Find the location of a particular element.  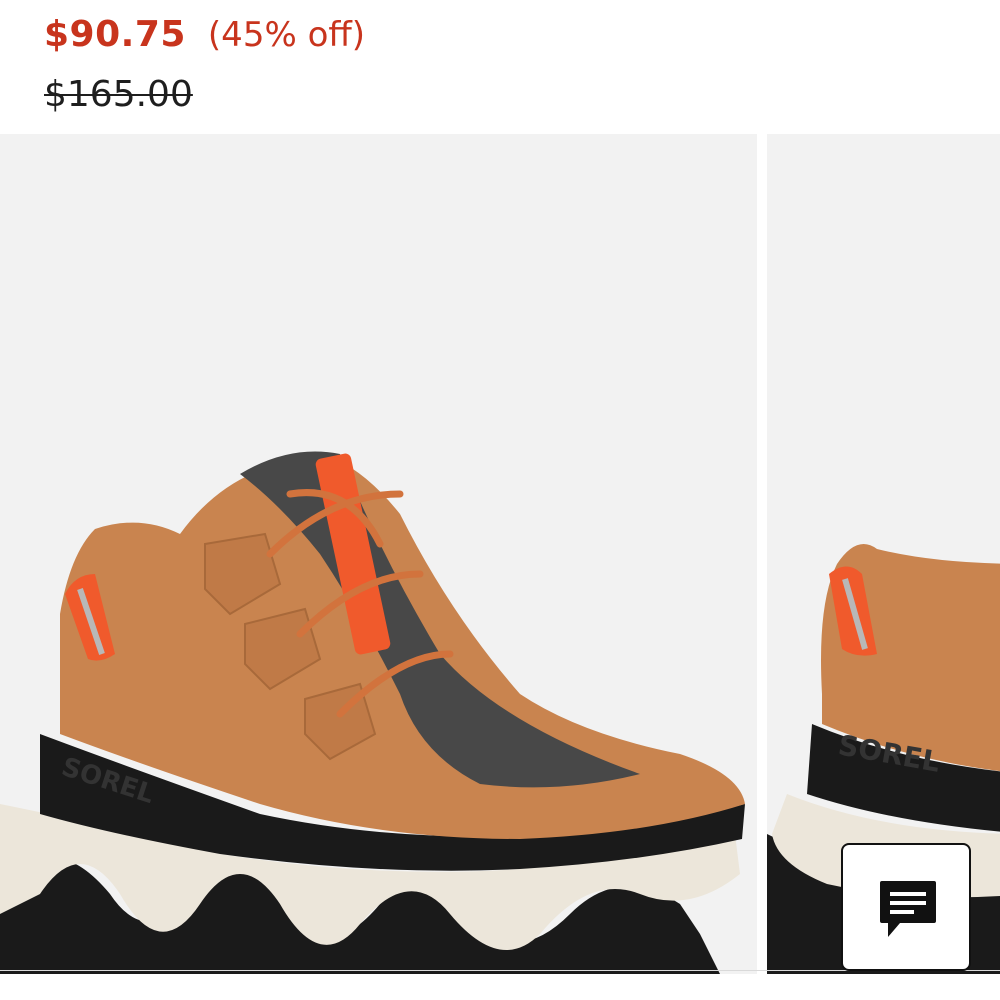

chat-button is located at coordinates (906, 907).